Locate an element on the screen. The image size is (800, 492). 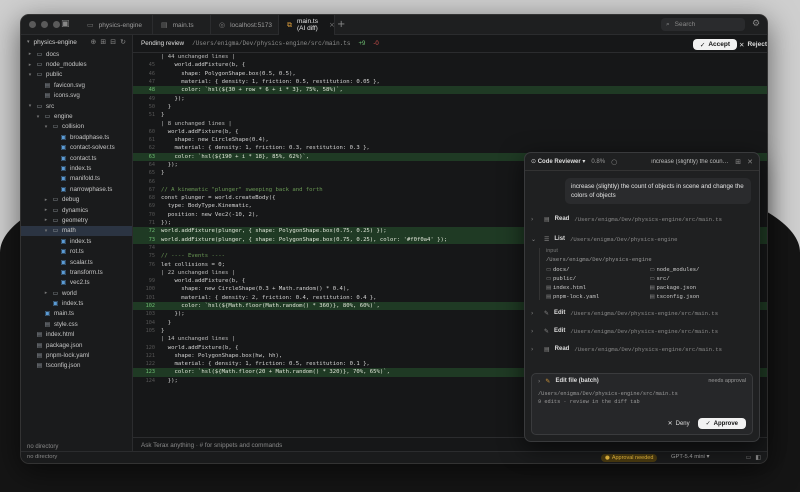
tree-item-label: geometry is located at coordinates (75, 220).